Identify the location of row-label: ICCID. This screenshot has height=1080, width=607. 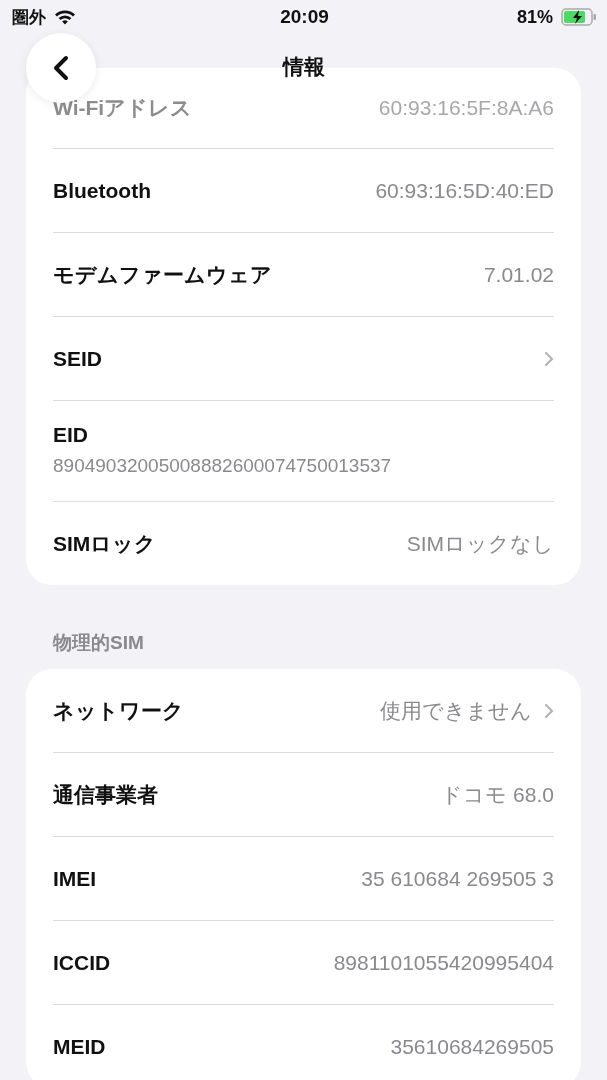
(82, 962).